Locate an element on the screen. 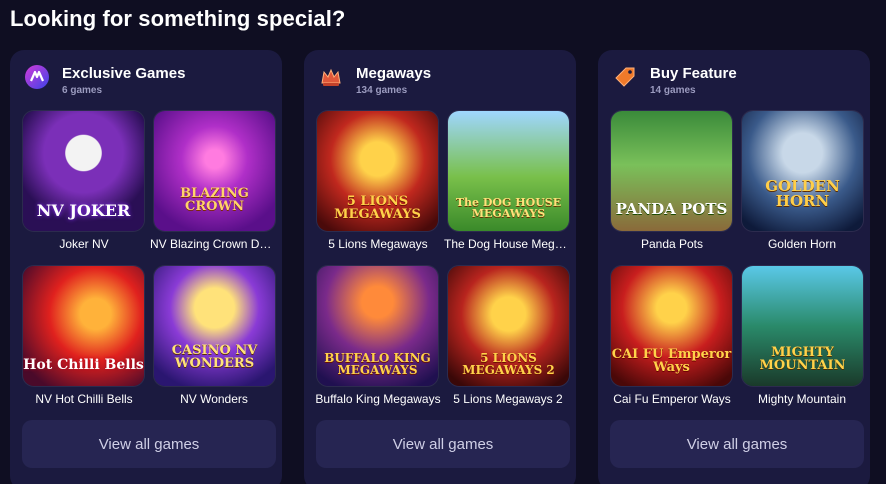  page-heading: Looking for something special? is located at coordinates (178, 18).